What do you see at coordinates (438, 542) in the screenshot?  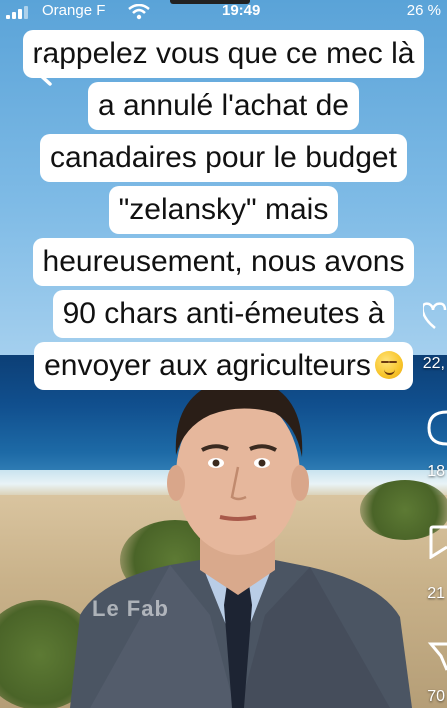 I see `bookmark-icon` at bounding box center [438, 542].